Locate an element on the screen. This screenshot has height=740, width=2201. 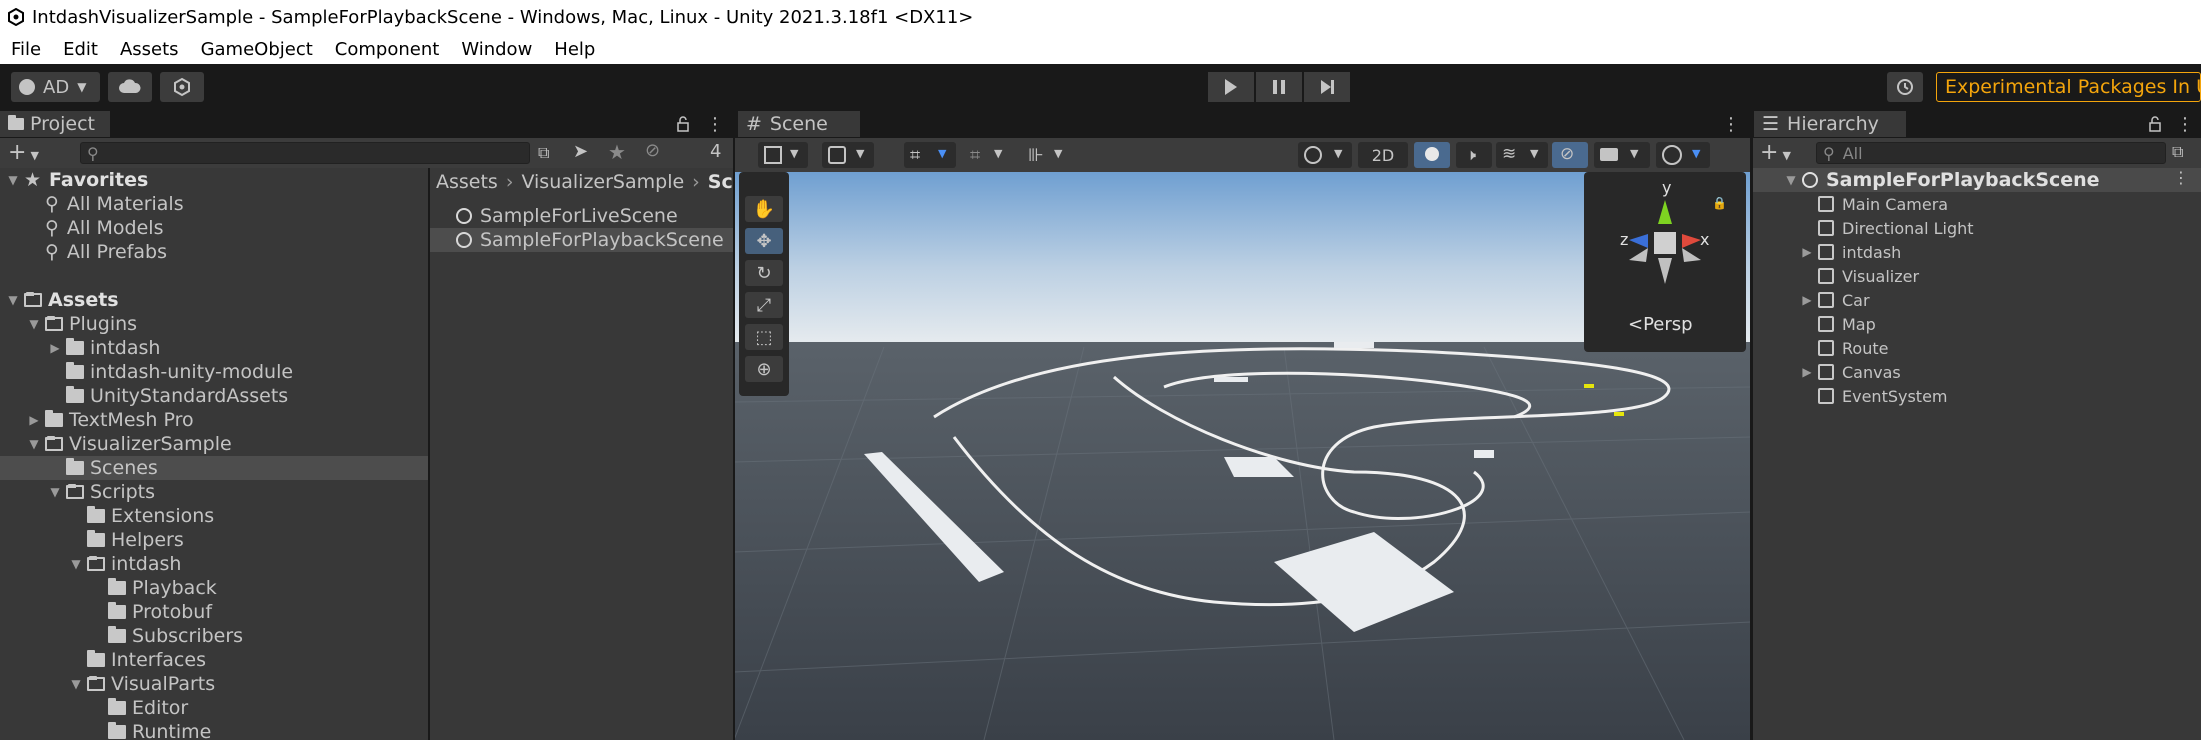
camera-settings-dropdown: ▼ is located at coordinates (1622, 155).